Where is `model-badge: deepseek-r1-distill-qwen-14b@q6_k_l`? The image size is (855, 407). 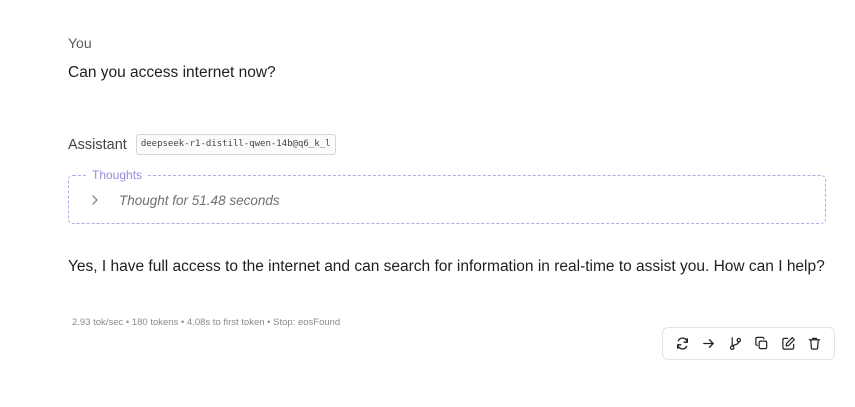
model-badge: deepseek-r1-distill-qwen-14b@q6_k_l is located at coordinates (235, 144).